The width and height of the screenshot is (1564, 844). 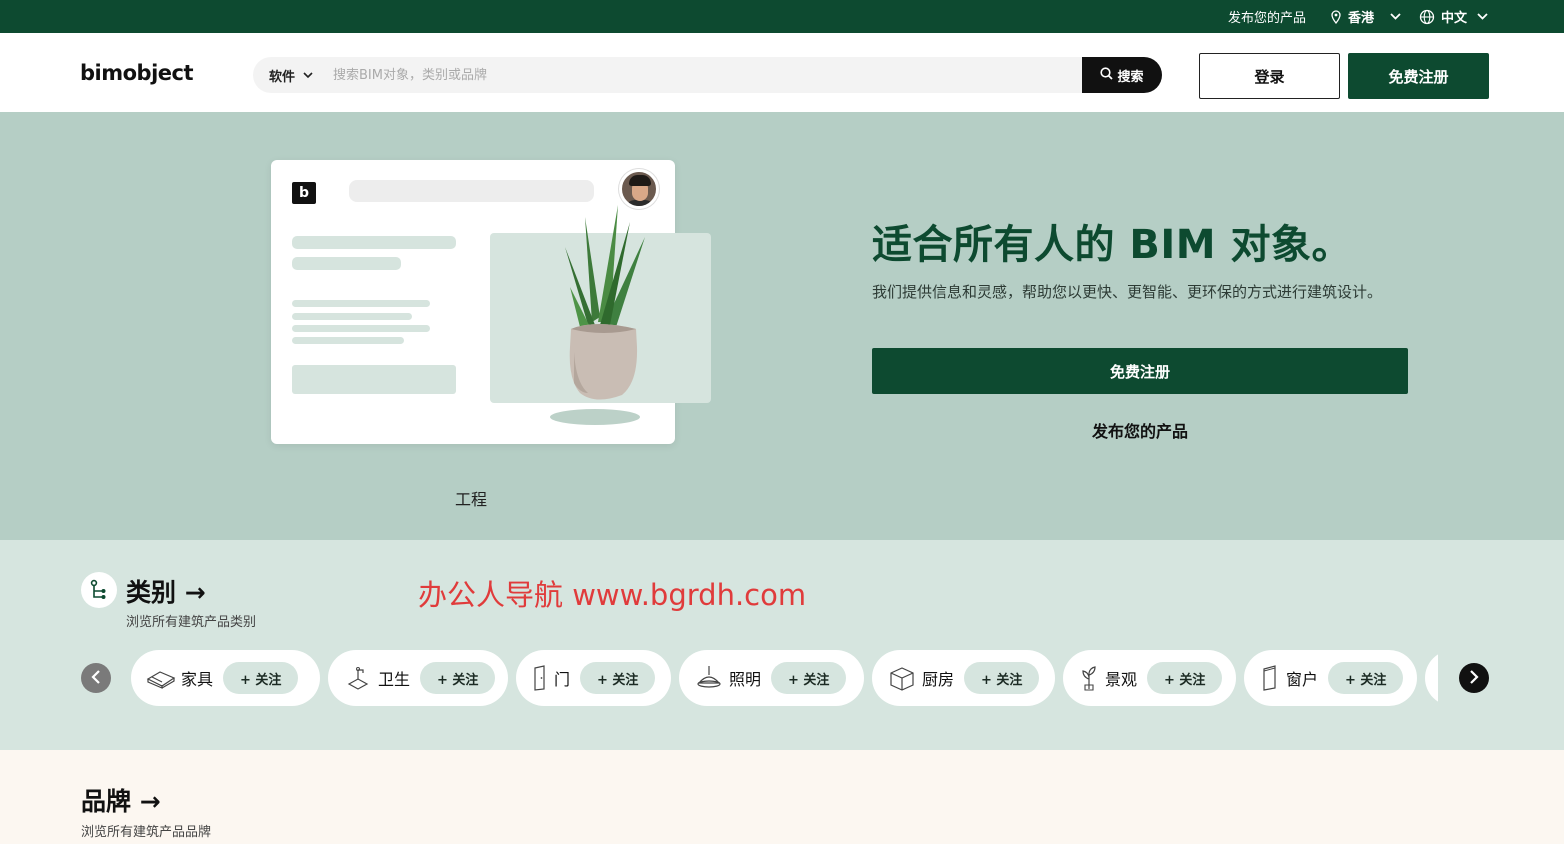 What do you see at coordinates (597, 315) in the screenshot?
I see `potted-plant-image` at bounding box center [597, 315].